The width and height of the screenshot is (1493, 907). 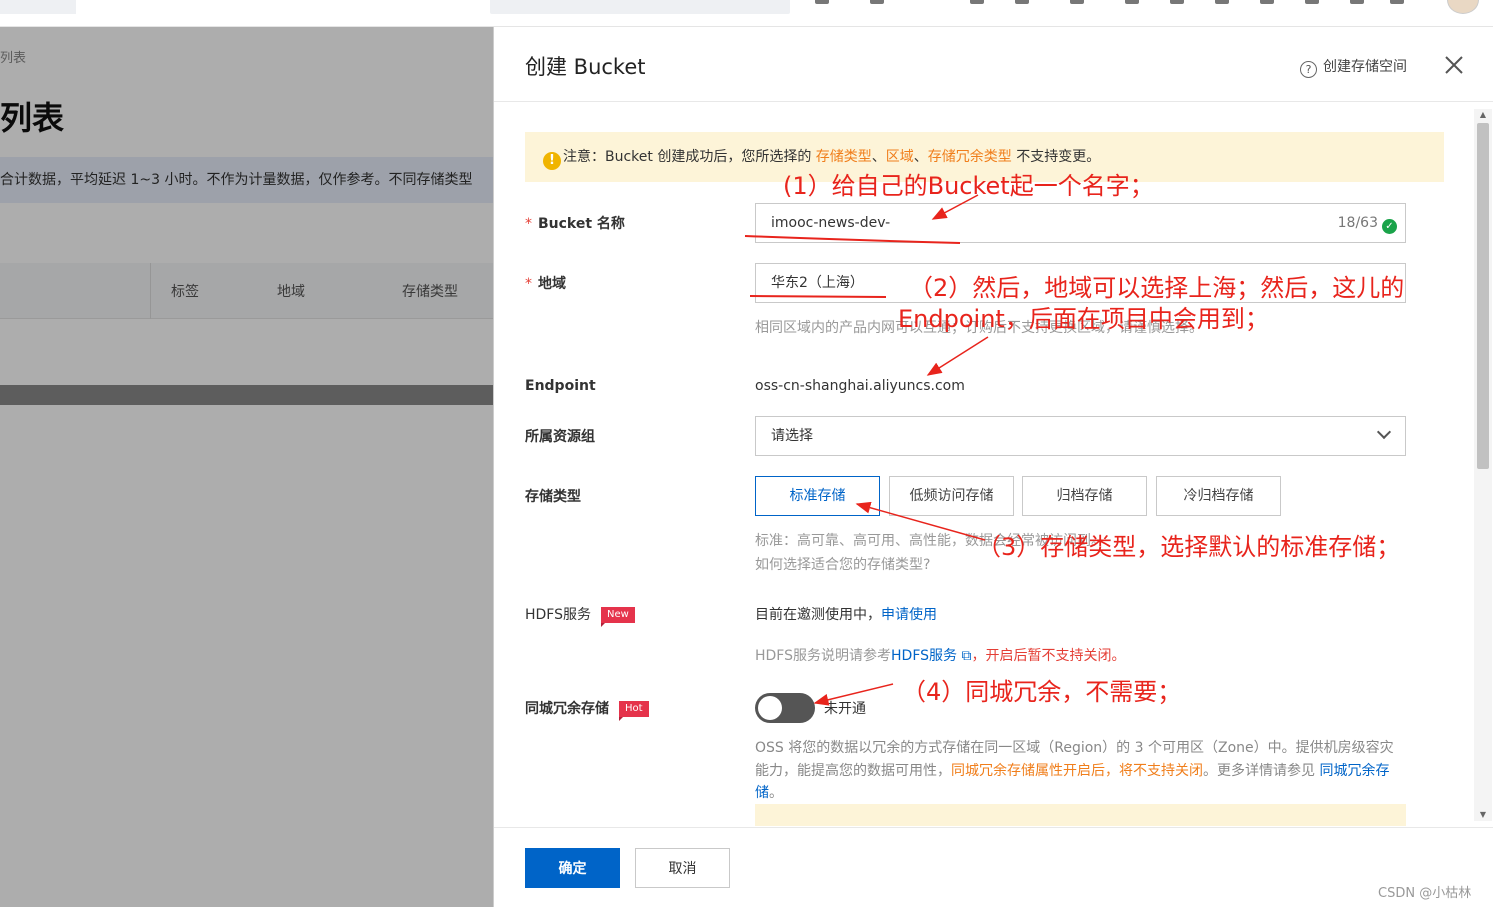 What do you see at coordinates (1357, 223) in the screenshot?
I see `char-count-text: 18/63` at bounding box center [1357, 223].